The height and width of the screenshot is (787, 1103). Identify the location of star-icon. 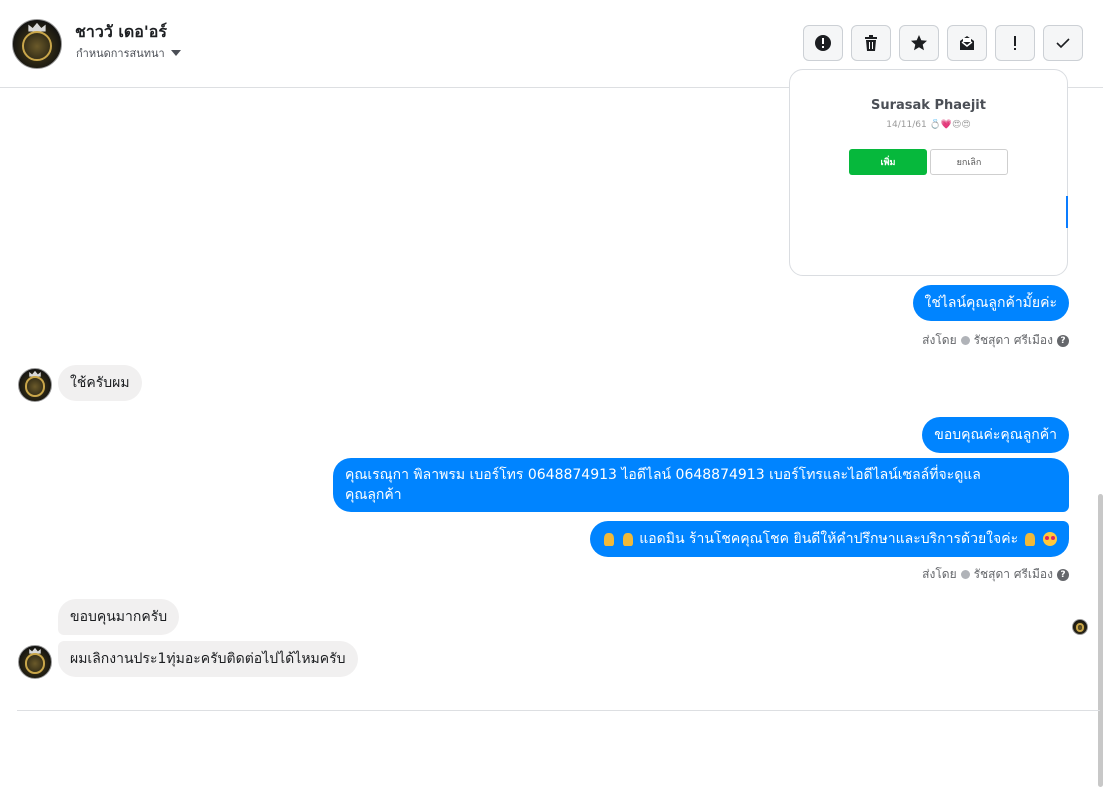
(919, 43).